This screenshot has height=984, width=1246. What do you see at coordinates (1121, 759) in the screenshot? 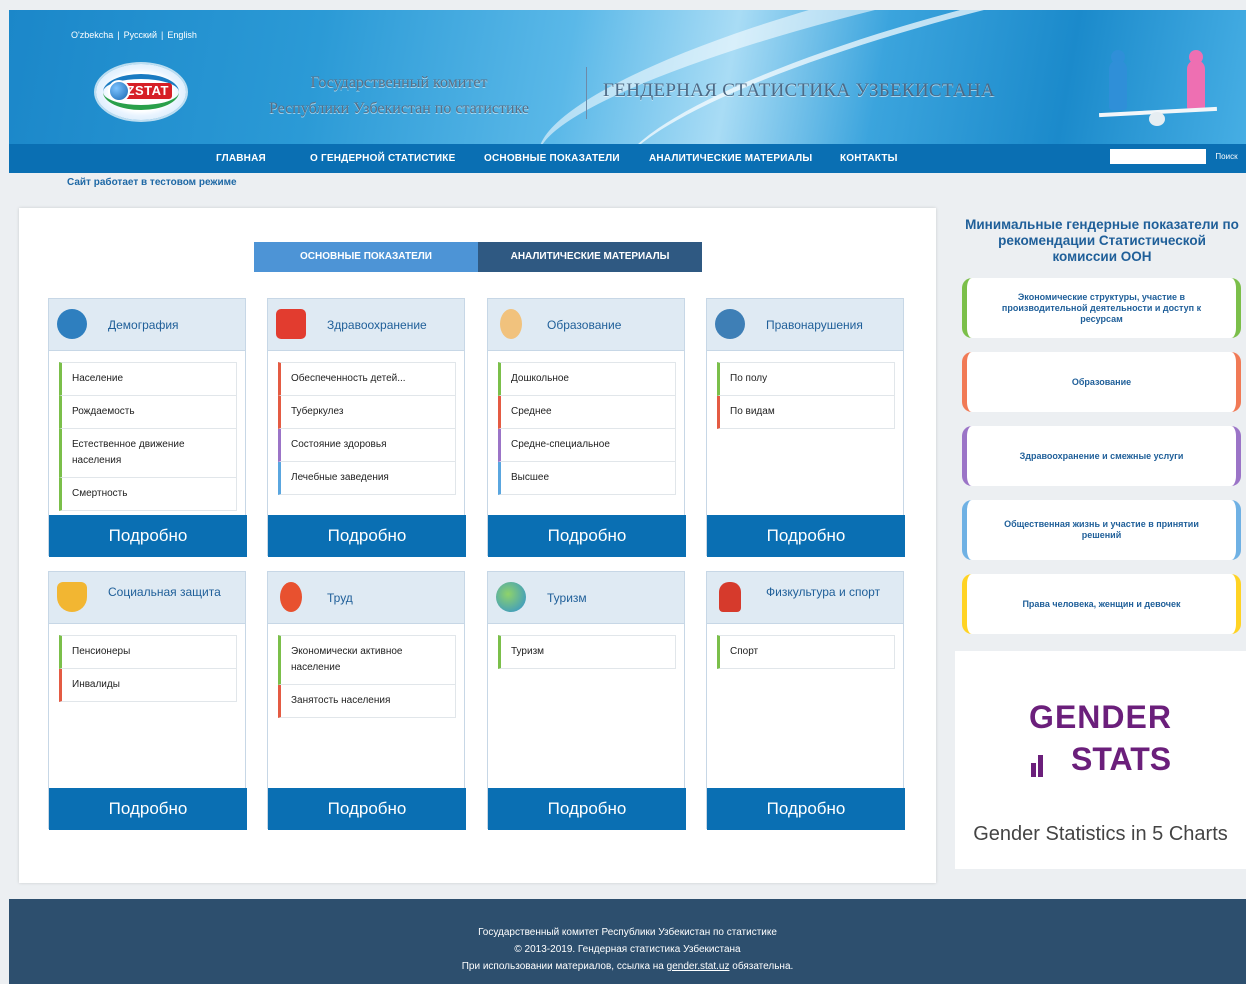
I see `banner-title-stats: STATS` at bounding box center [1121, 759].